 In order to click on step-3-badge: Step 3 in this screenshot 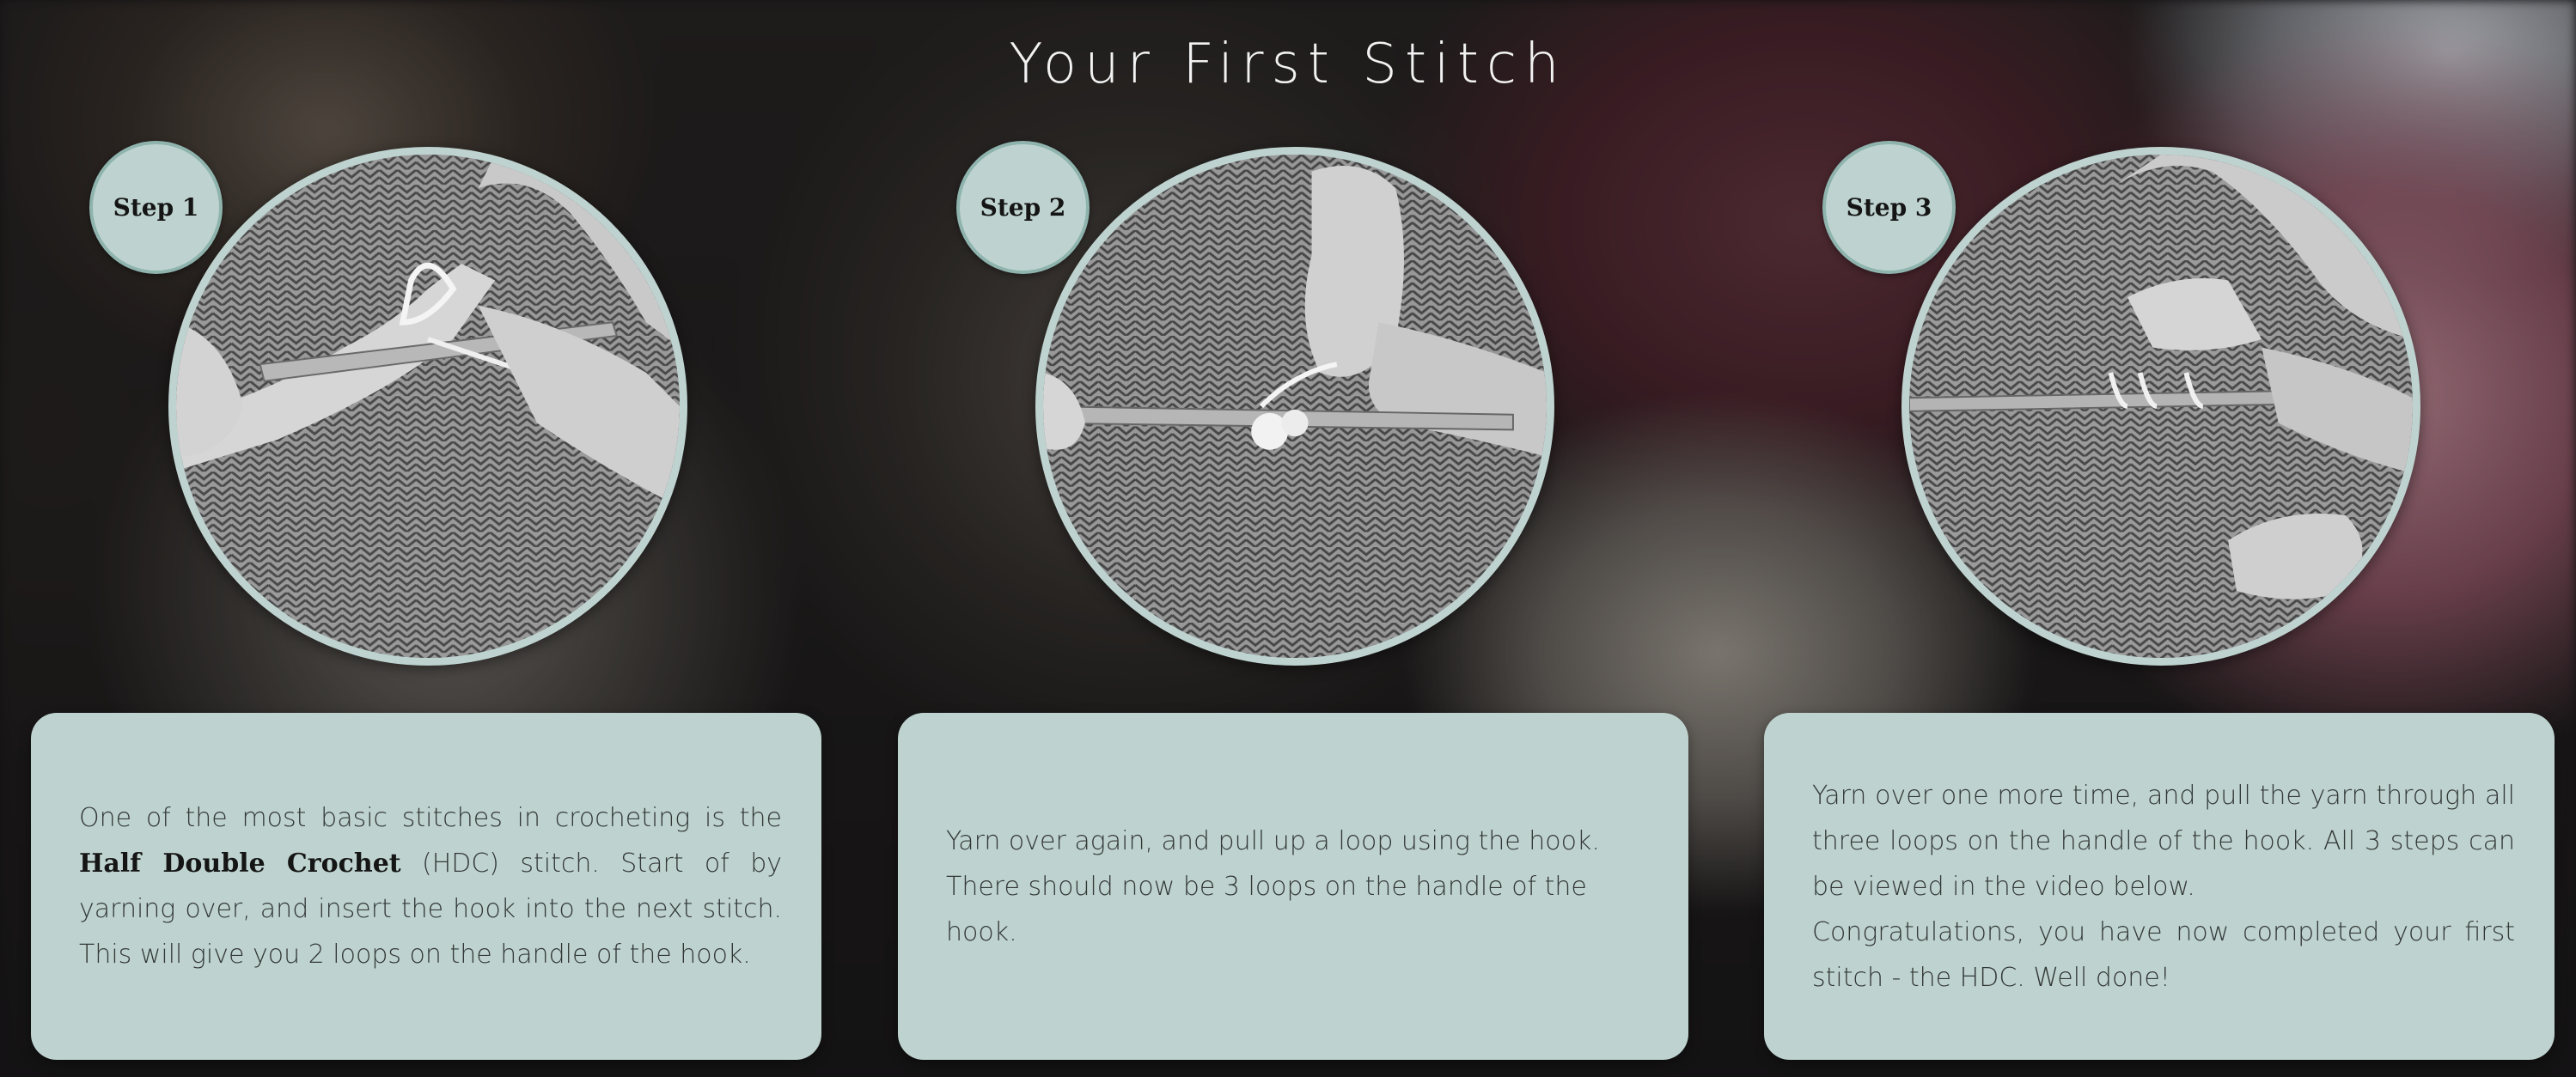, I will do `click(1889, 207)`.